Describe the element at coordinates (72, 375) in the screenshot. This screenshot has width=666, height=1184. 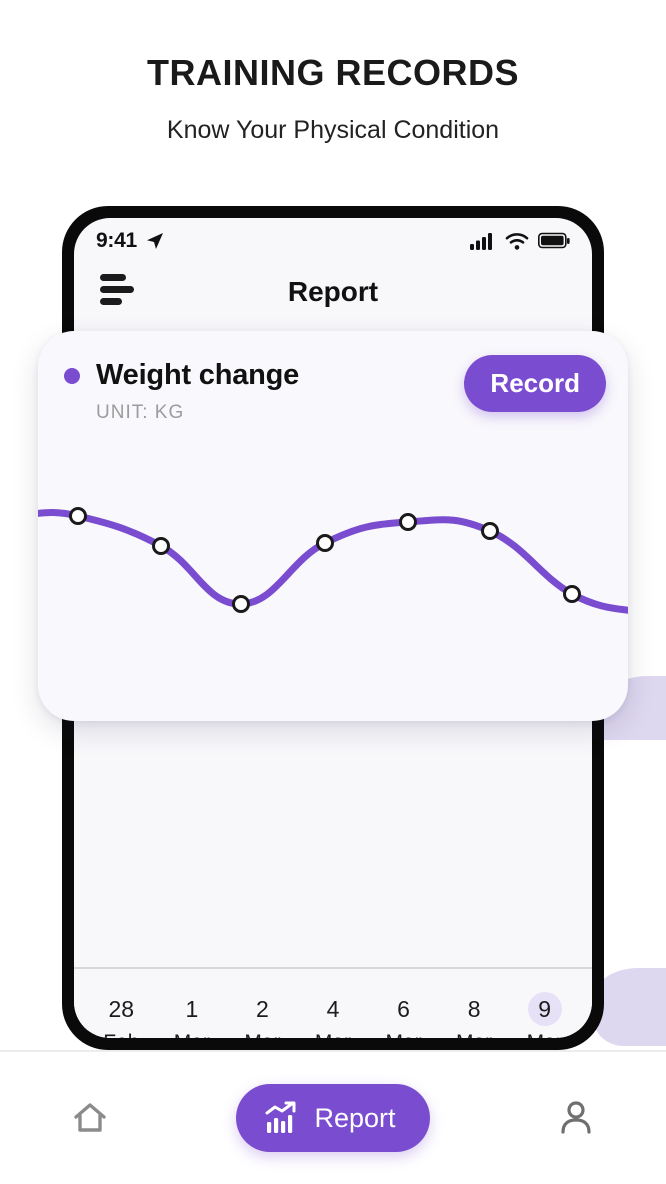
I see `legend-dot-icon` at that location.